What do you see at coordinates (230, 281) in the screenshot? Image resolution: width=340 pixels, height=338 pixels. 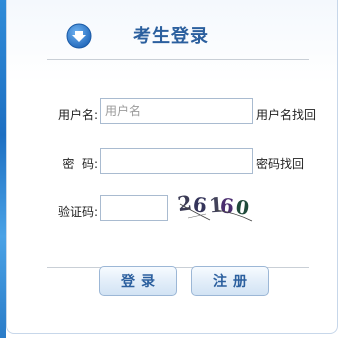 I see `register-button: 注册` at bounding box center [230, 281].